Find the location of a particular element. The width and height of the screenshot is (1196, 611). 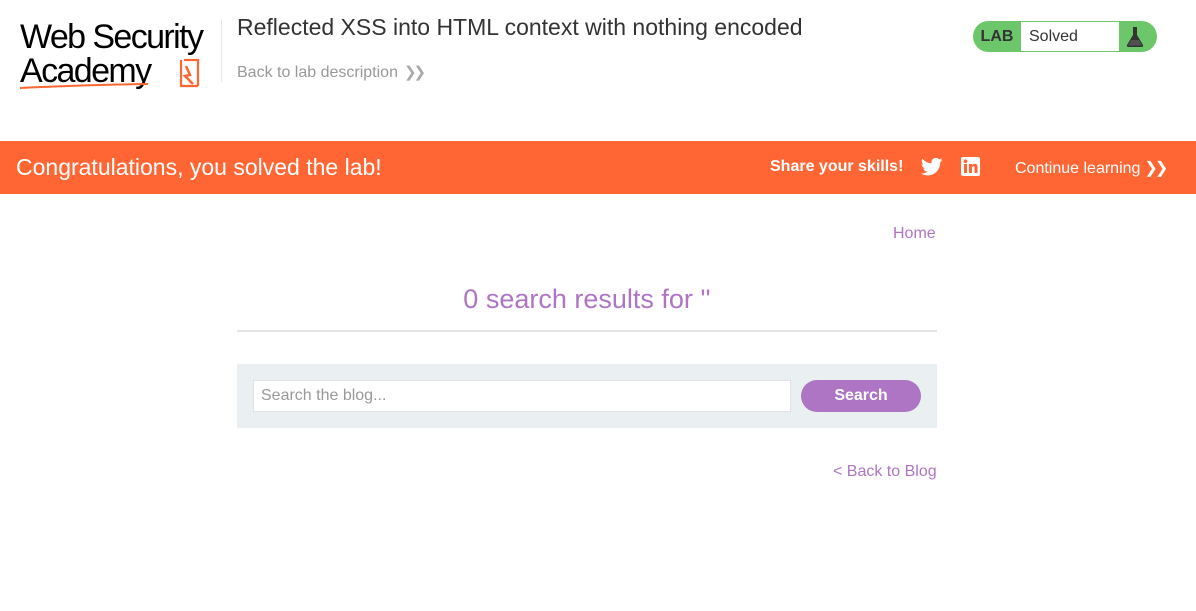

blog-search-panel: Search is located at coordinates (587, 396).